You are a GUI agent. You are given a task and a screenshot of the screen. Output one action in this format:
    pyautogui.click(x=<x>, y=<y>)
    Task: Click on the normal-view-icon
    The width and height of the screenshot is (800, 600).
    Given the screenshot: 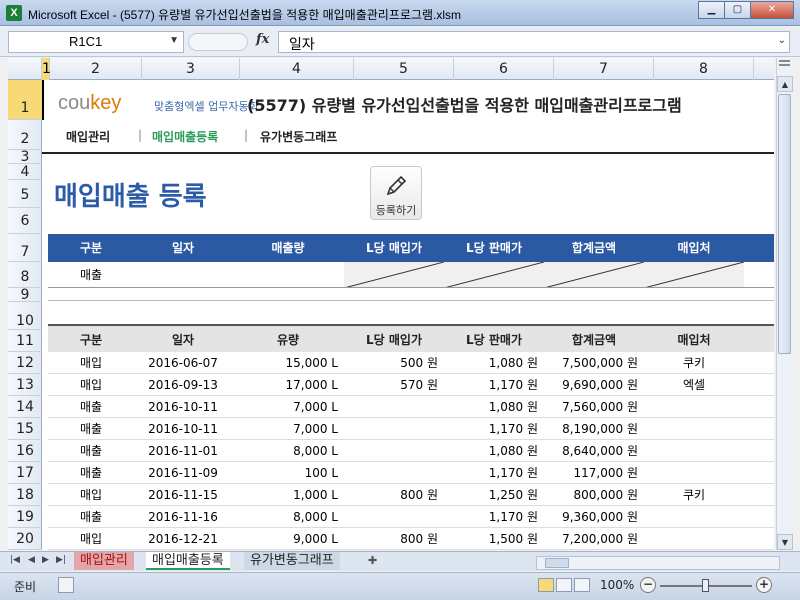 What is the action you would take?
    pyautogui.click(x=546, y=585)
    